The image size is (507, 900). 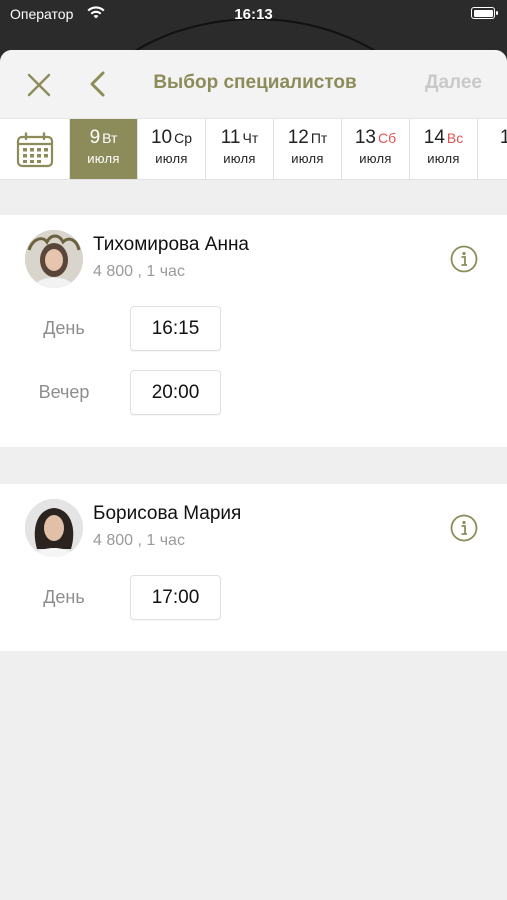 I want to click on status-time: 16:13, so click(x=253, y=14).